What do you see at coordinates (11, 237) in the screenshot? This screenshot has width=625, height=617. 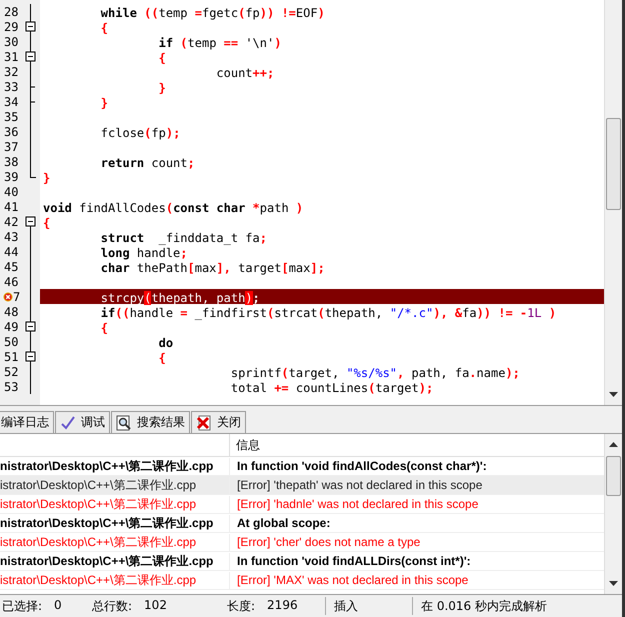 I see `line-number: 43` at bounding box center [11, 237].